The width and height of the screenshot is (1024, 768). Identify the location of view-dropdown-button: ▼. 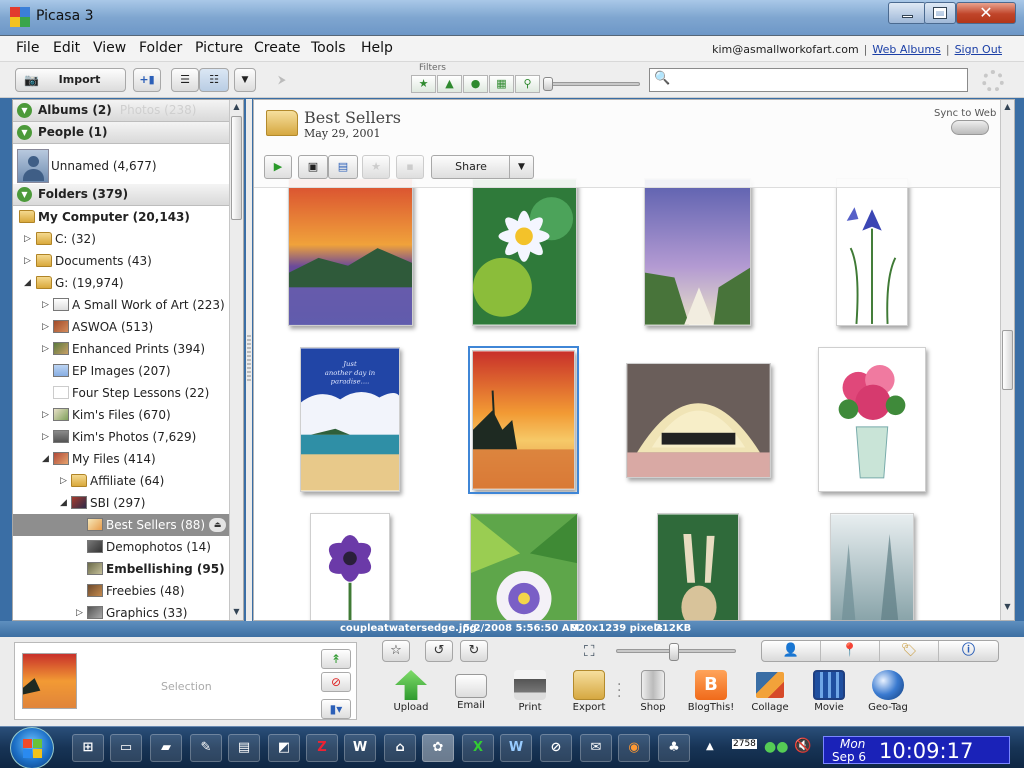
(245, 80).